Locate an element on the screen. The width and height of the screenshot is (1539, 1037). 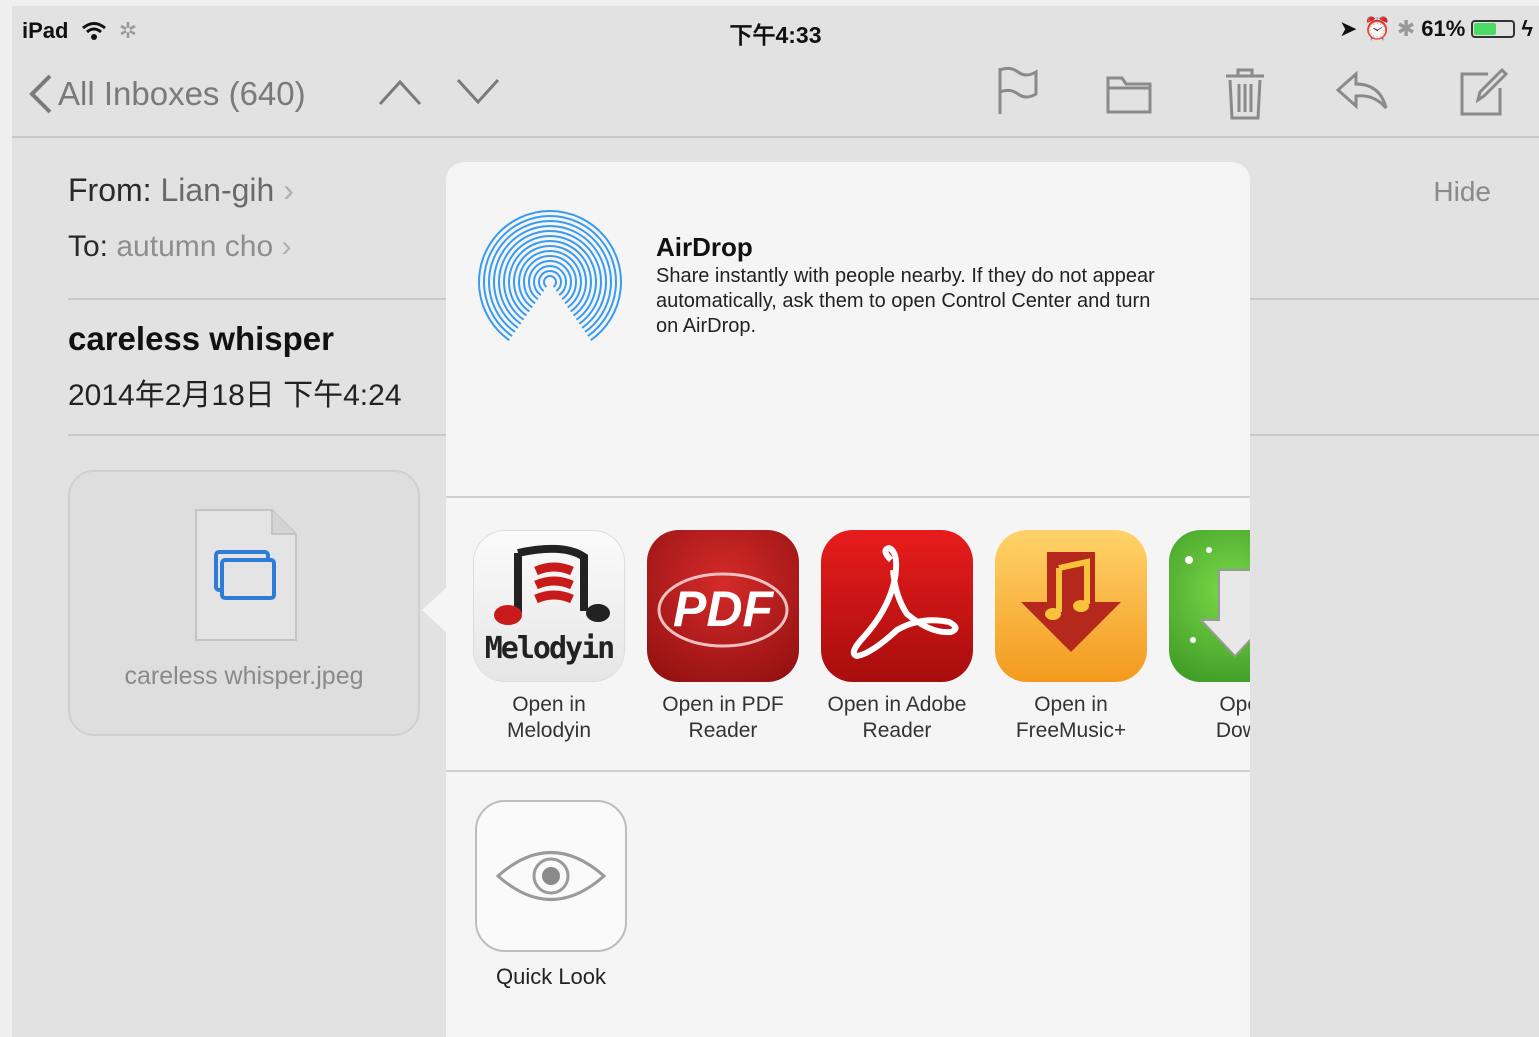
location-icon: ➤ is located at coordinates (1348, 28).